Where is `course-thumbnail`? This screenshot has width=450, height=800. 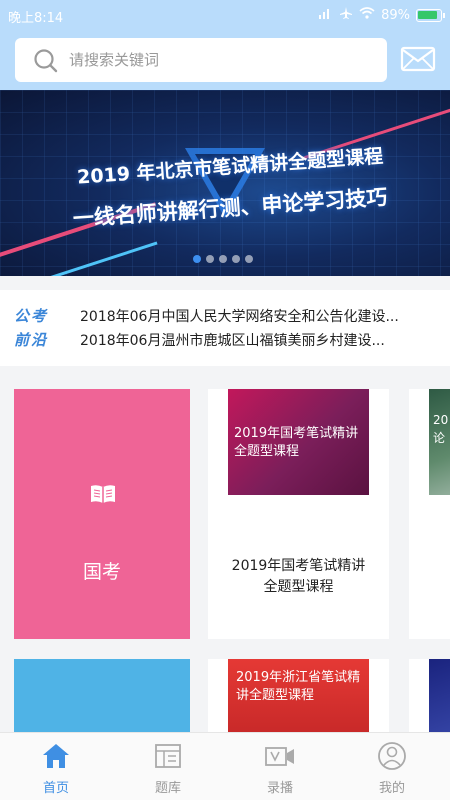
course-thumbnail is located at coordinates (439, 695).